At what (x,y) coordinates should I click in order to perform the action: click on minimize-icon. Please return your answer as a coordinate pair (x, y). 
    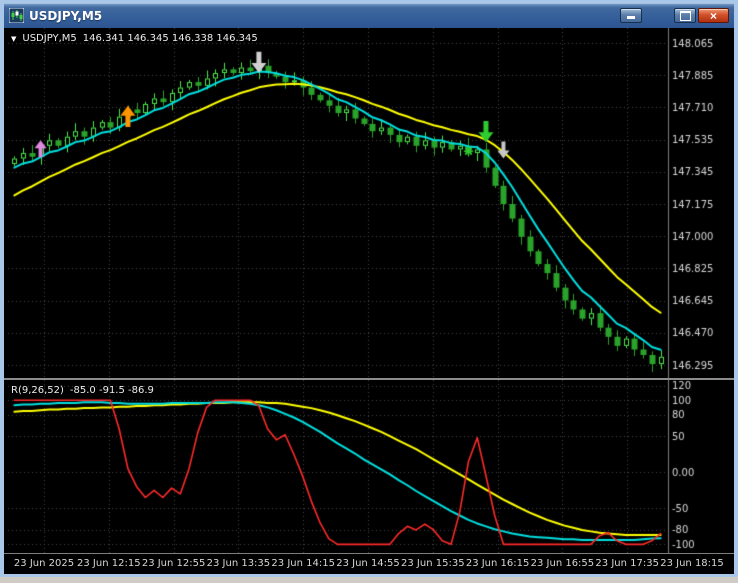
    Looking at the image, I should click on (631, 17).